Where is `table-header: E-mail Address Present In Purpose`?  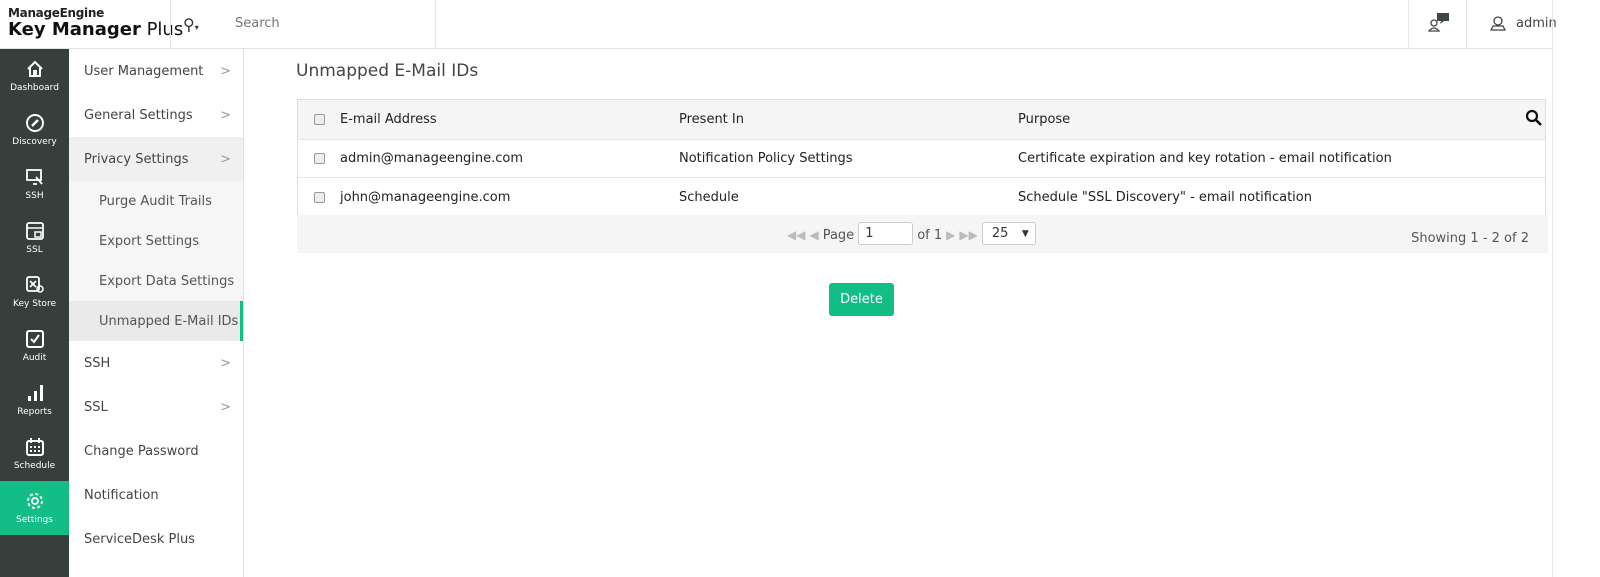
table-header: E-mail Address Present In Purpose is located at coordinates (921, 120).